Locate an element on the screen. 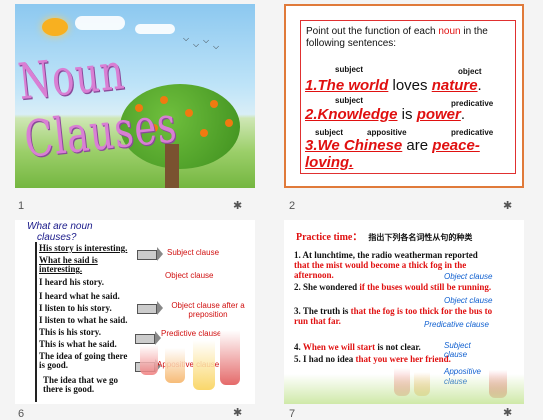 This screenshot has width=543, height=420. answer-tag: Subject clause is located at coordinates (457, 350).